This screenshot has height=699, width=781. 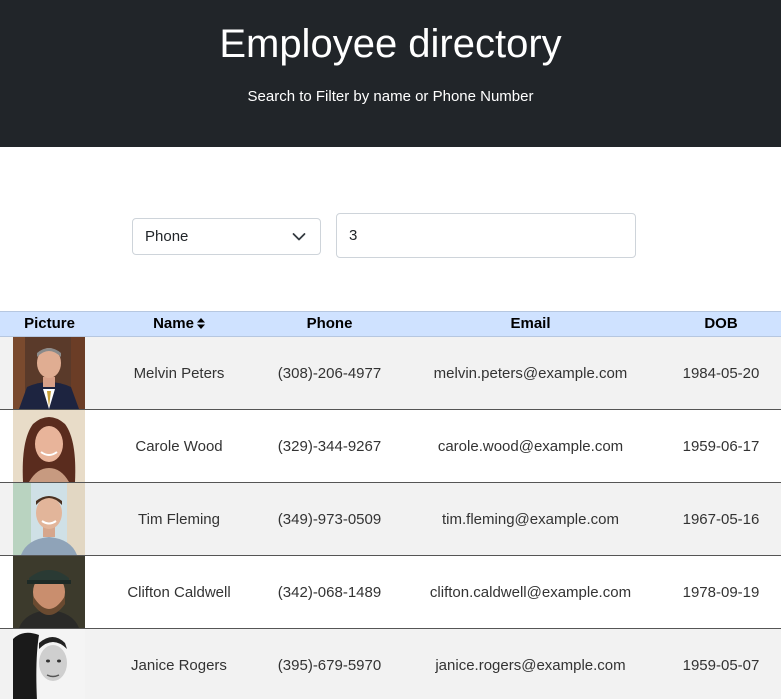 What do you see at coordinates (179, 373) in the screenshot?
I see `name-cell: Melvin Peters` at bounding box center [179, 373].